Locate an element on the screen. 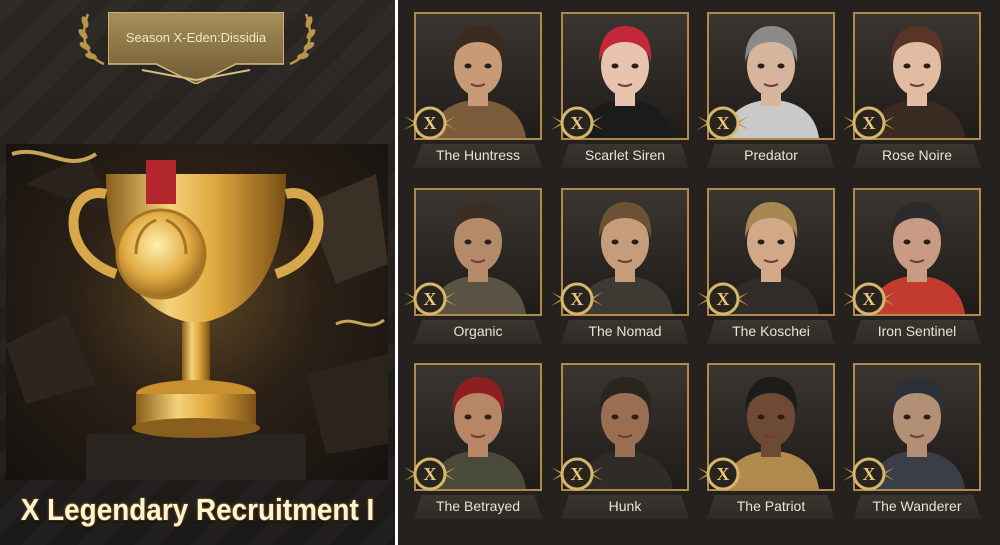 The height and width of the screenshot is (545, 1000). hero-card: X Hunk is located at coordinates (620, 443).